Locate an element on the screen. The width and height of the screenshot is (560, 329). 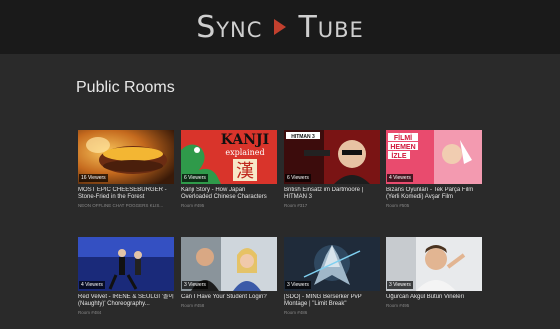
room-subtitle: Room #486 is located at coordinates (296, 312).